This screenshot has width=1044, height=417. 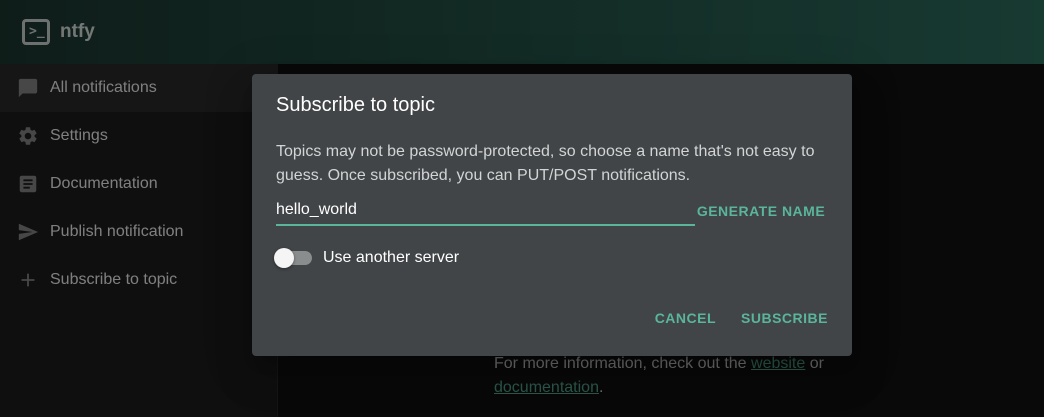 What do you see at coordinates (784, 318) in the screenshot?
I see `subscribe-button: SUBSCRIBE` at bounding box center [784, 318].